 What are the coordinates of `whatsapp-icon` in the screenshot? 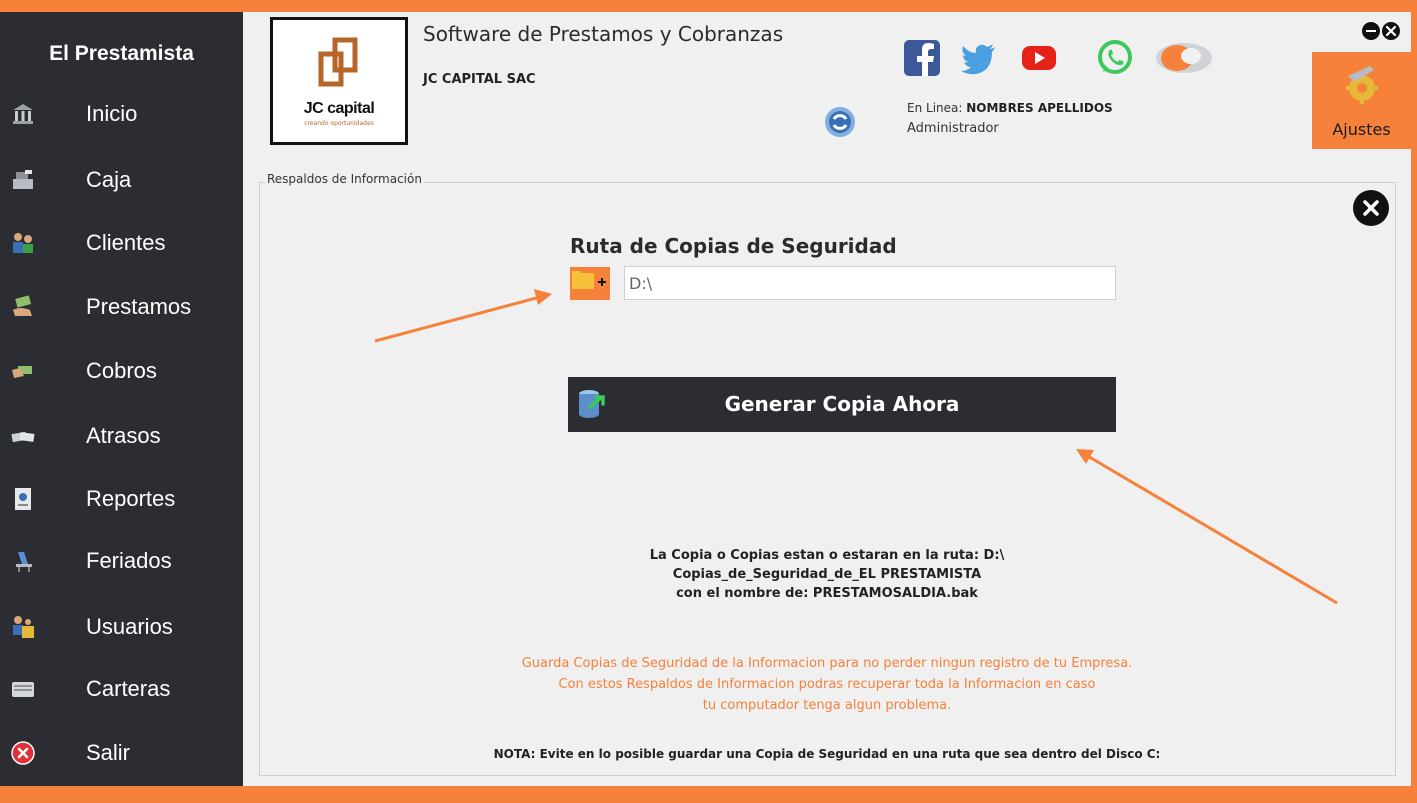 It's located at (1115, 58).